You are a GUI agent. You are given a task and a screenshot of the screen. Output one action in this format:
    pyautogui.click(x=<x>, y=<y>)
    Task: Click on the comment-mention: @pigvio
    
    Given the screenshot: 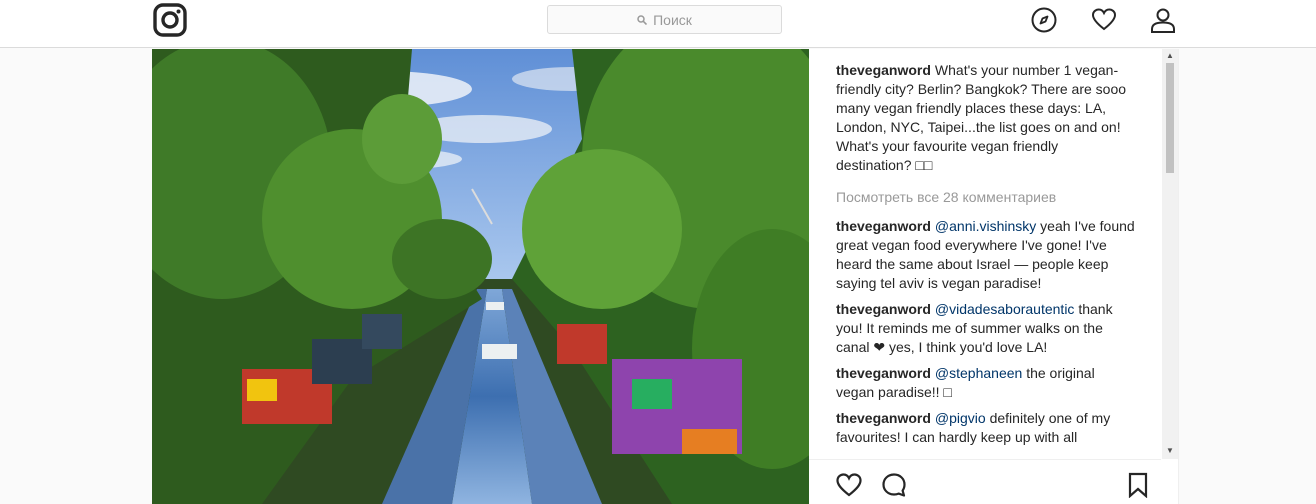 What is the action you would take?
    pyautogui.click(x=960, y=418)
    